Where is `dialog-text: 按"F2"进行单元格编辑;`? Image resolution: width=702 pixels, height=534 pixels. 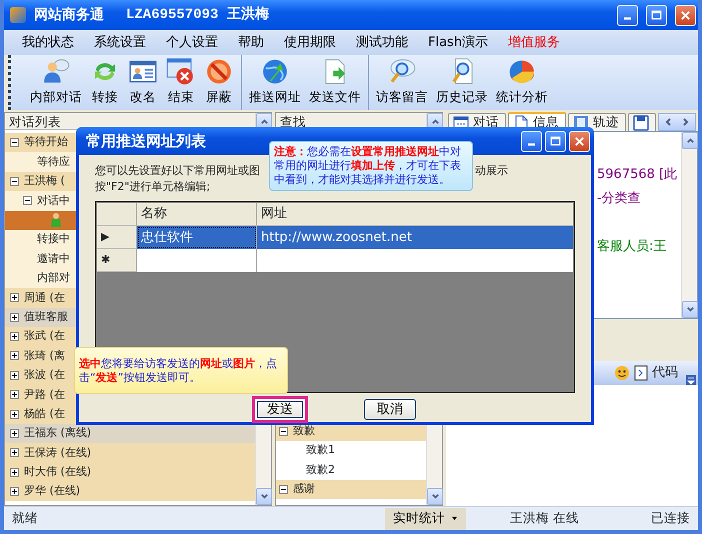 dialog-text: 按"F2"进行单元格编辑; is located at coordinates (152, 187).